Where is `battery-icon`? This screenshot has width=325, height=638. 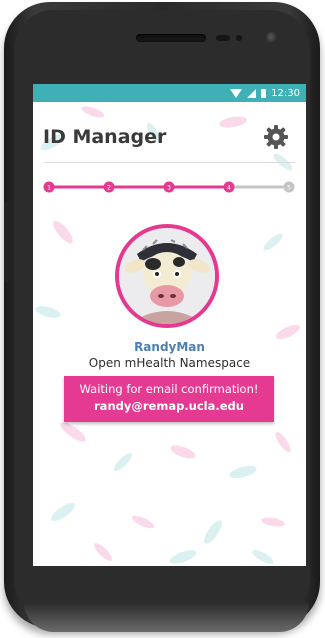
battery-icon is located at coordinates (264, 93).